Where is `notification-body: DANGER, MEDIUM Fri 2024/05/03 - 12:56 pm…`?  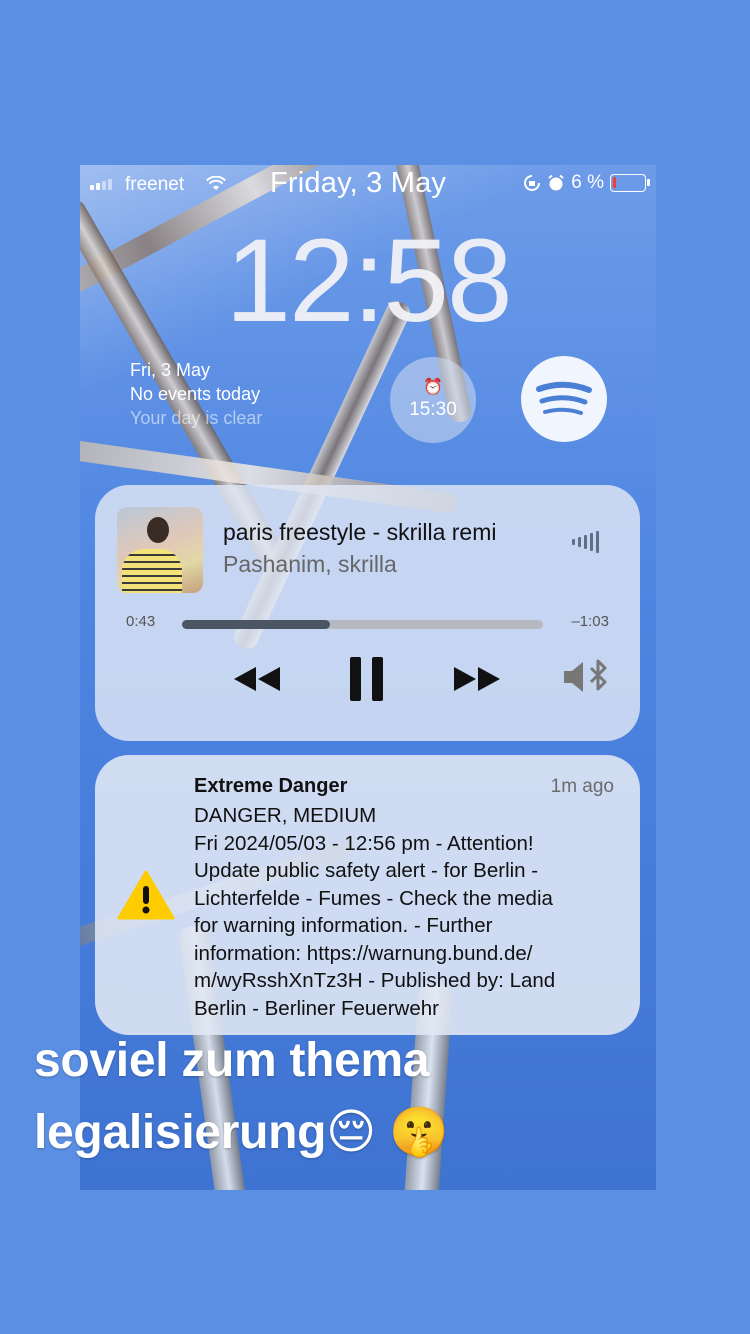 notification-body: DANGER, MEDIUM Fri 2024/05/03 - 12:56 pm… is located at coordinates (375, 912).